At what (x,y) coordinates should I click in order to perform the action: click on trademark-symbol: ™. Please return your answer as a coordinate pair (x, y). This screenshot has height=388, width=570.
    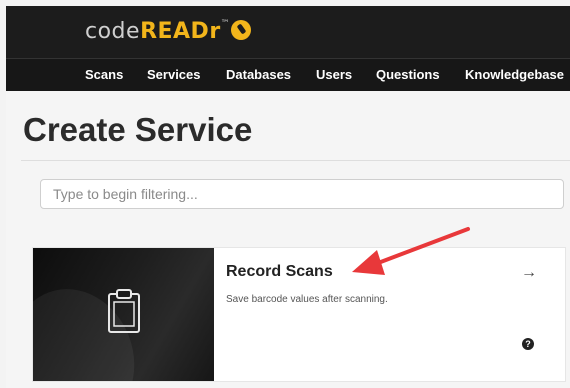
    Looking at the image, I should click on (225, 24).